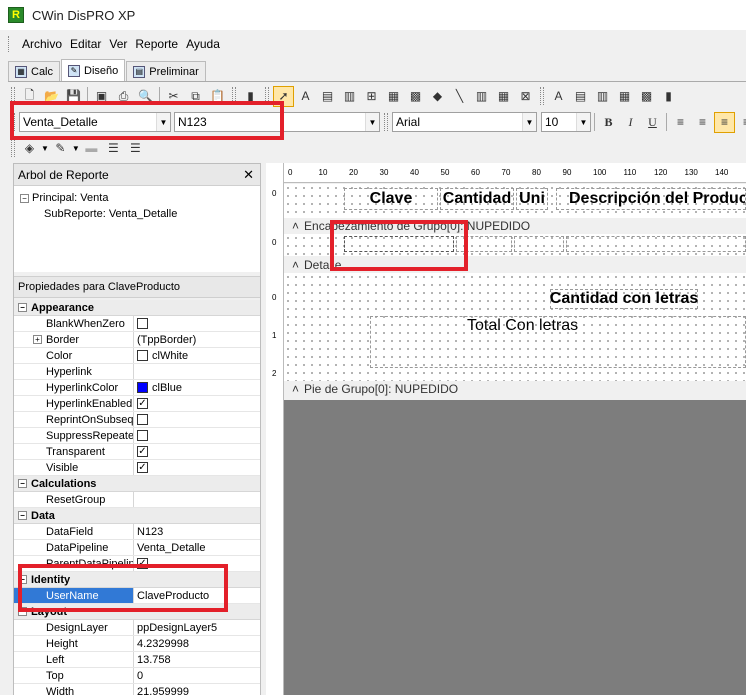 The image size is (746, 695). I want to click on property-value: ppDesignLayer5, so click(197, 627).